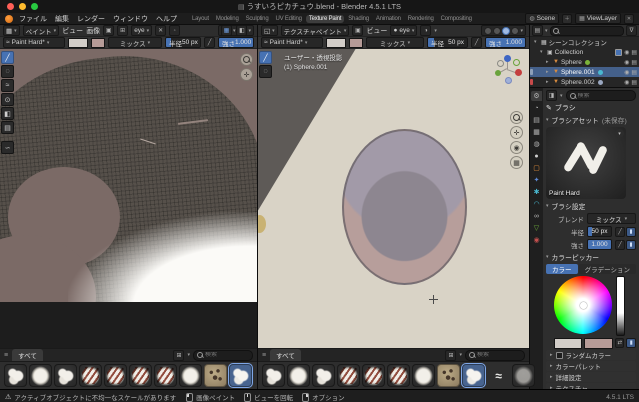 This screenshot has height=402, width=639. What do you see at coordinates (536, 228) in the screenshot?
I see `properties-tab: ▽` at bounding box center [536, 228].